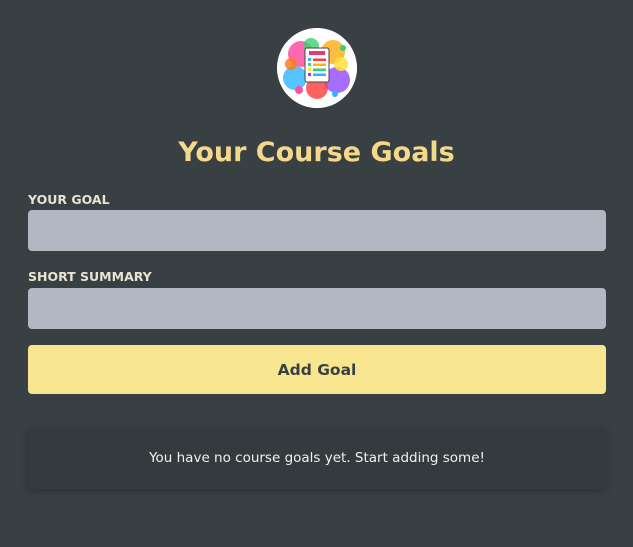 The height and width of the screenshot is (547, 633). What do you see at coordinates (316, 152) in the screenshot?
I see `page-title: Your Course Goals` at bounding box center [316, 152].